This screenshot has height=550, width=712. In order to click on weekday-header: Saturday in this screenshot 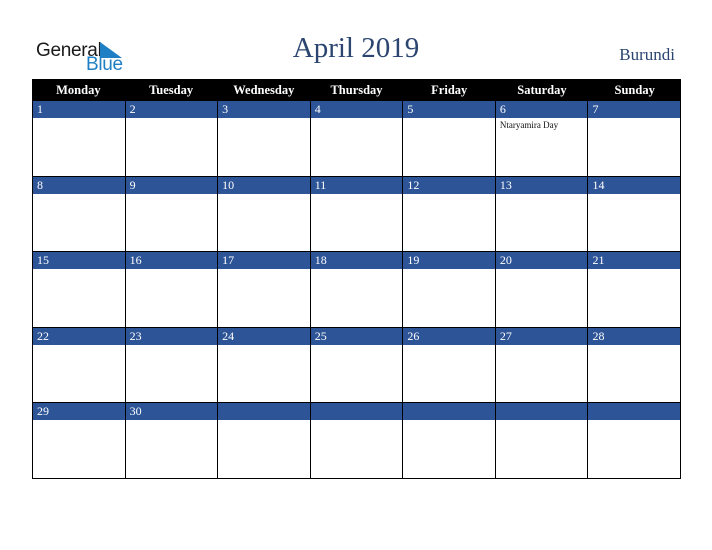, I will do `click(542, 90)`.